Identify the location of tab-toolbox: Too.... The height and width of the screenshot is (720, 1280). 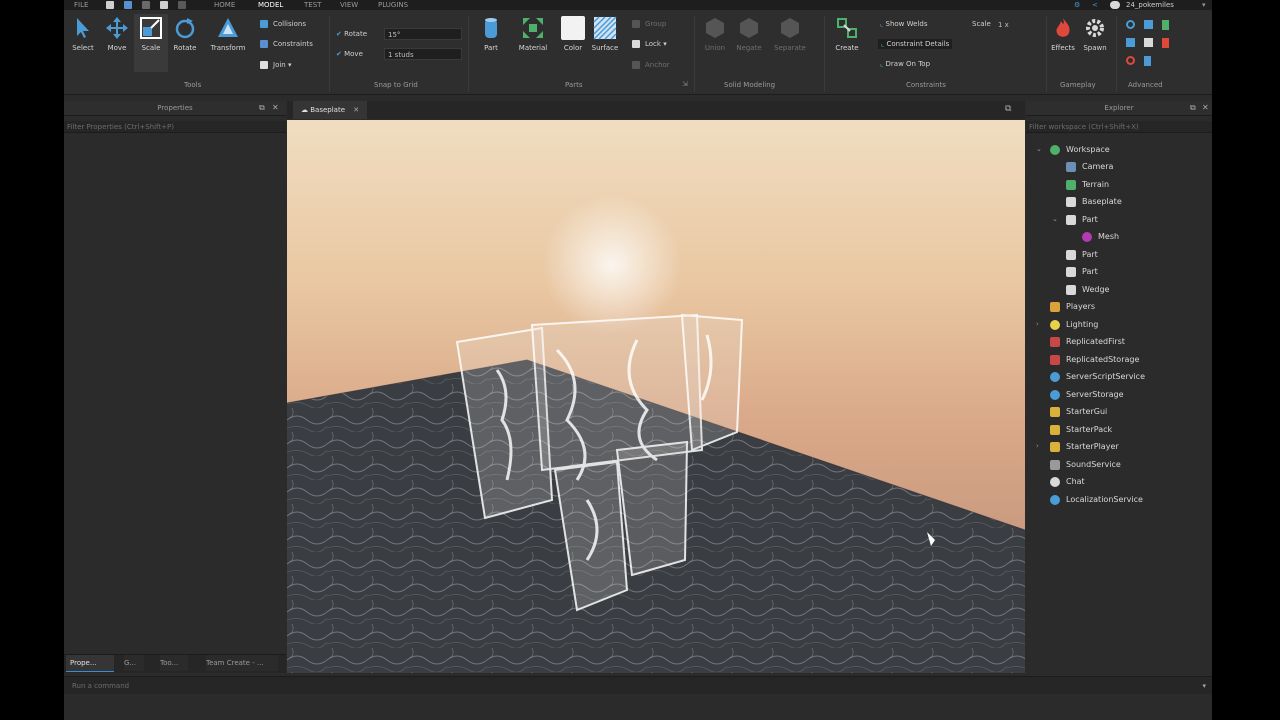
(174, 663).